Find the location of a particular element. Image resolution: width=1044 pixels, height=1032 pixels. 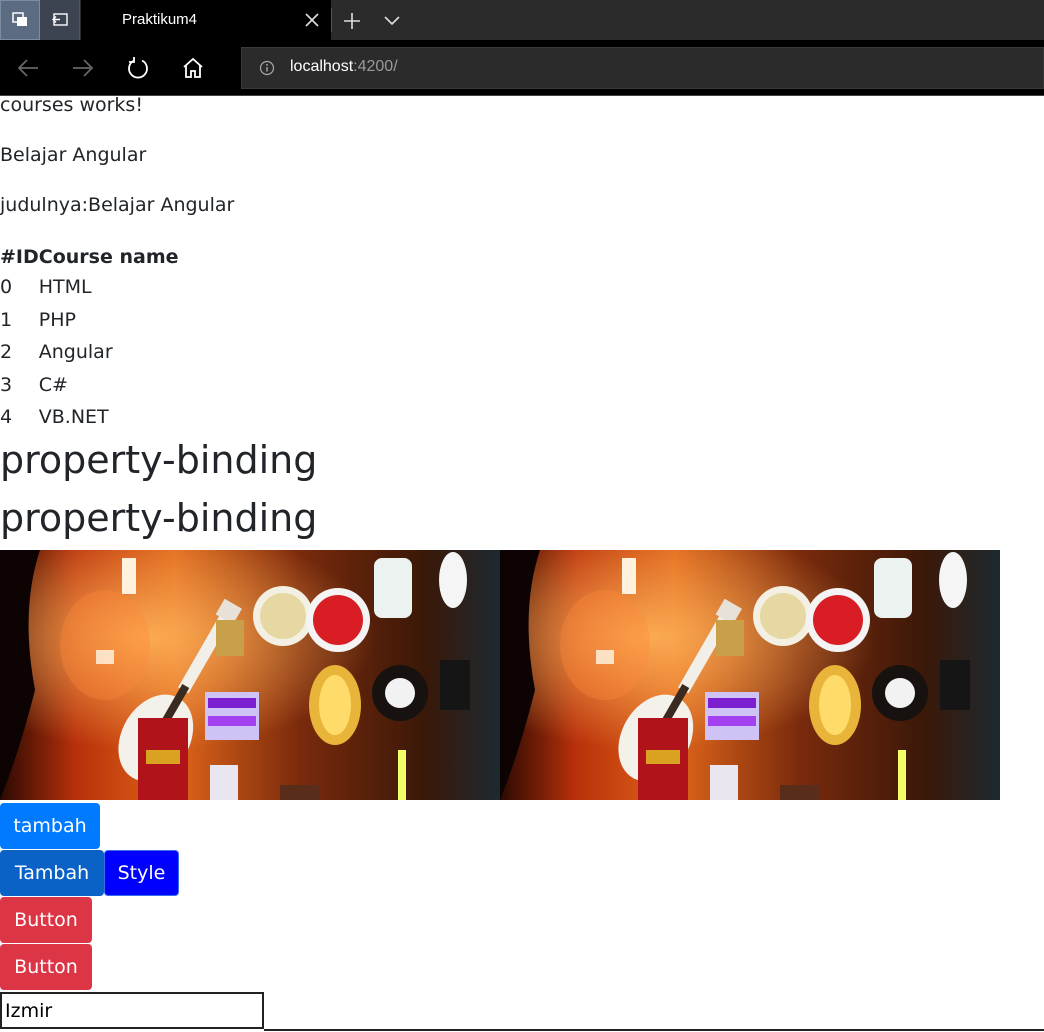

address-port-path: :4200/ is located at coordinates (375, 66).